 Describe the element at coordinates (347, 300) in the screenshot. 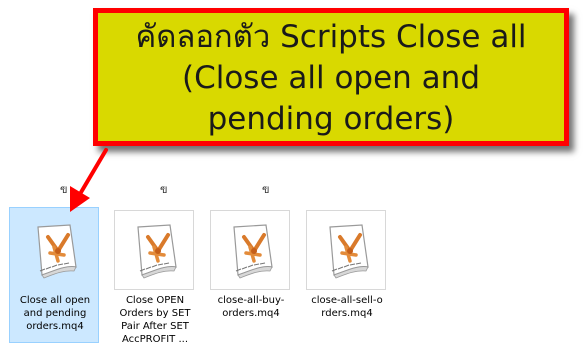

I see `file-name-line: close-all-sell-o` at that location.